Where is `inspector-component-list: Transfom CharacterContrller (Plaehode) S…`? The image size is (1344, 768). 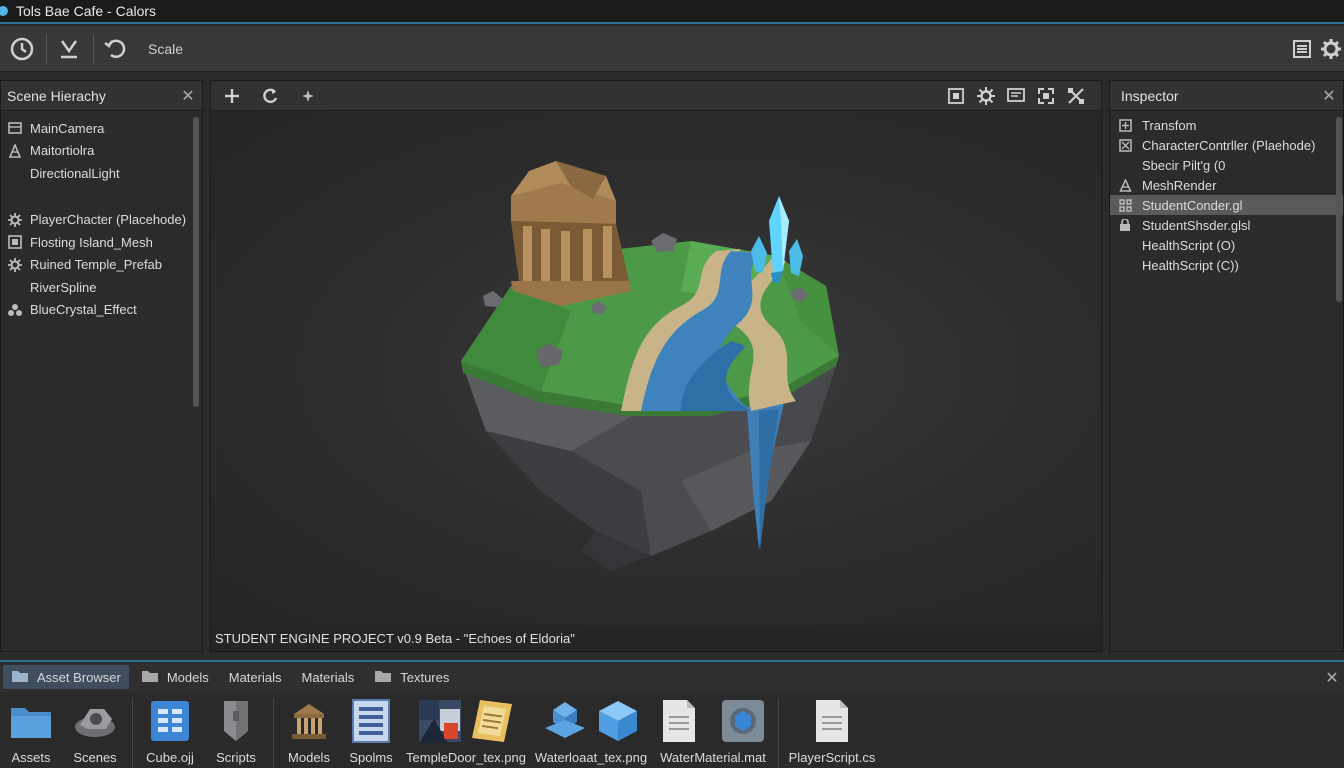
inspector-component-list: Transfom CharacterContrller (Plaehode) S… is located at coordinates (1226, 193).